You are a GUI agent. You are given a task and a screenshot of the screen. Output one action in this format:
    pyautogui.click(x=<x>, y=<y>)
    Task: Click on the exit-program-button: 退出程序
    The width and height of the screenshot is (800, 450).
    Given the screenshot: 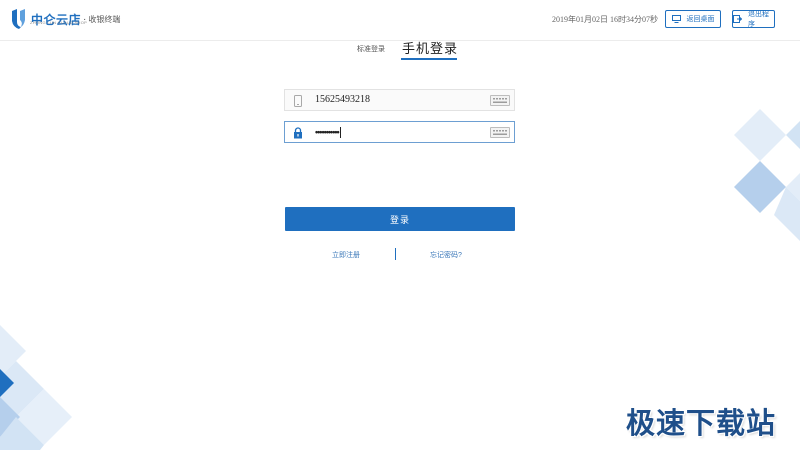 What is the action you would take?
    pyautogui.click(x=753, y=19)
    